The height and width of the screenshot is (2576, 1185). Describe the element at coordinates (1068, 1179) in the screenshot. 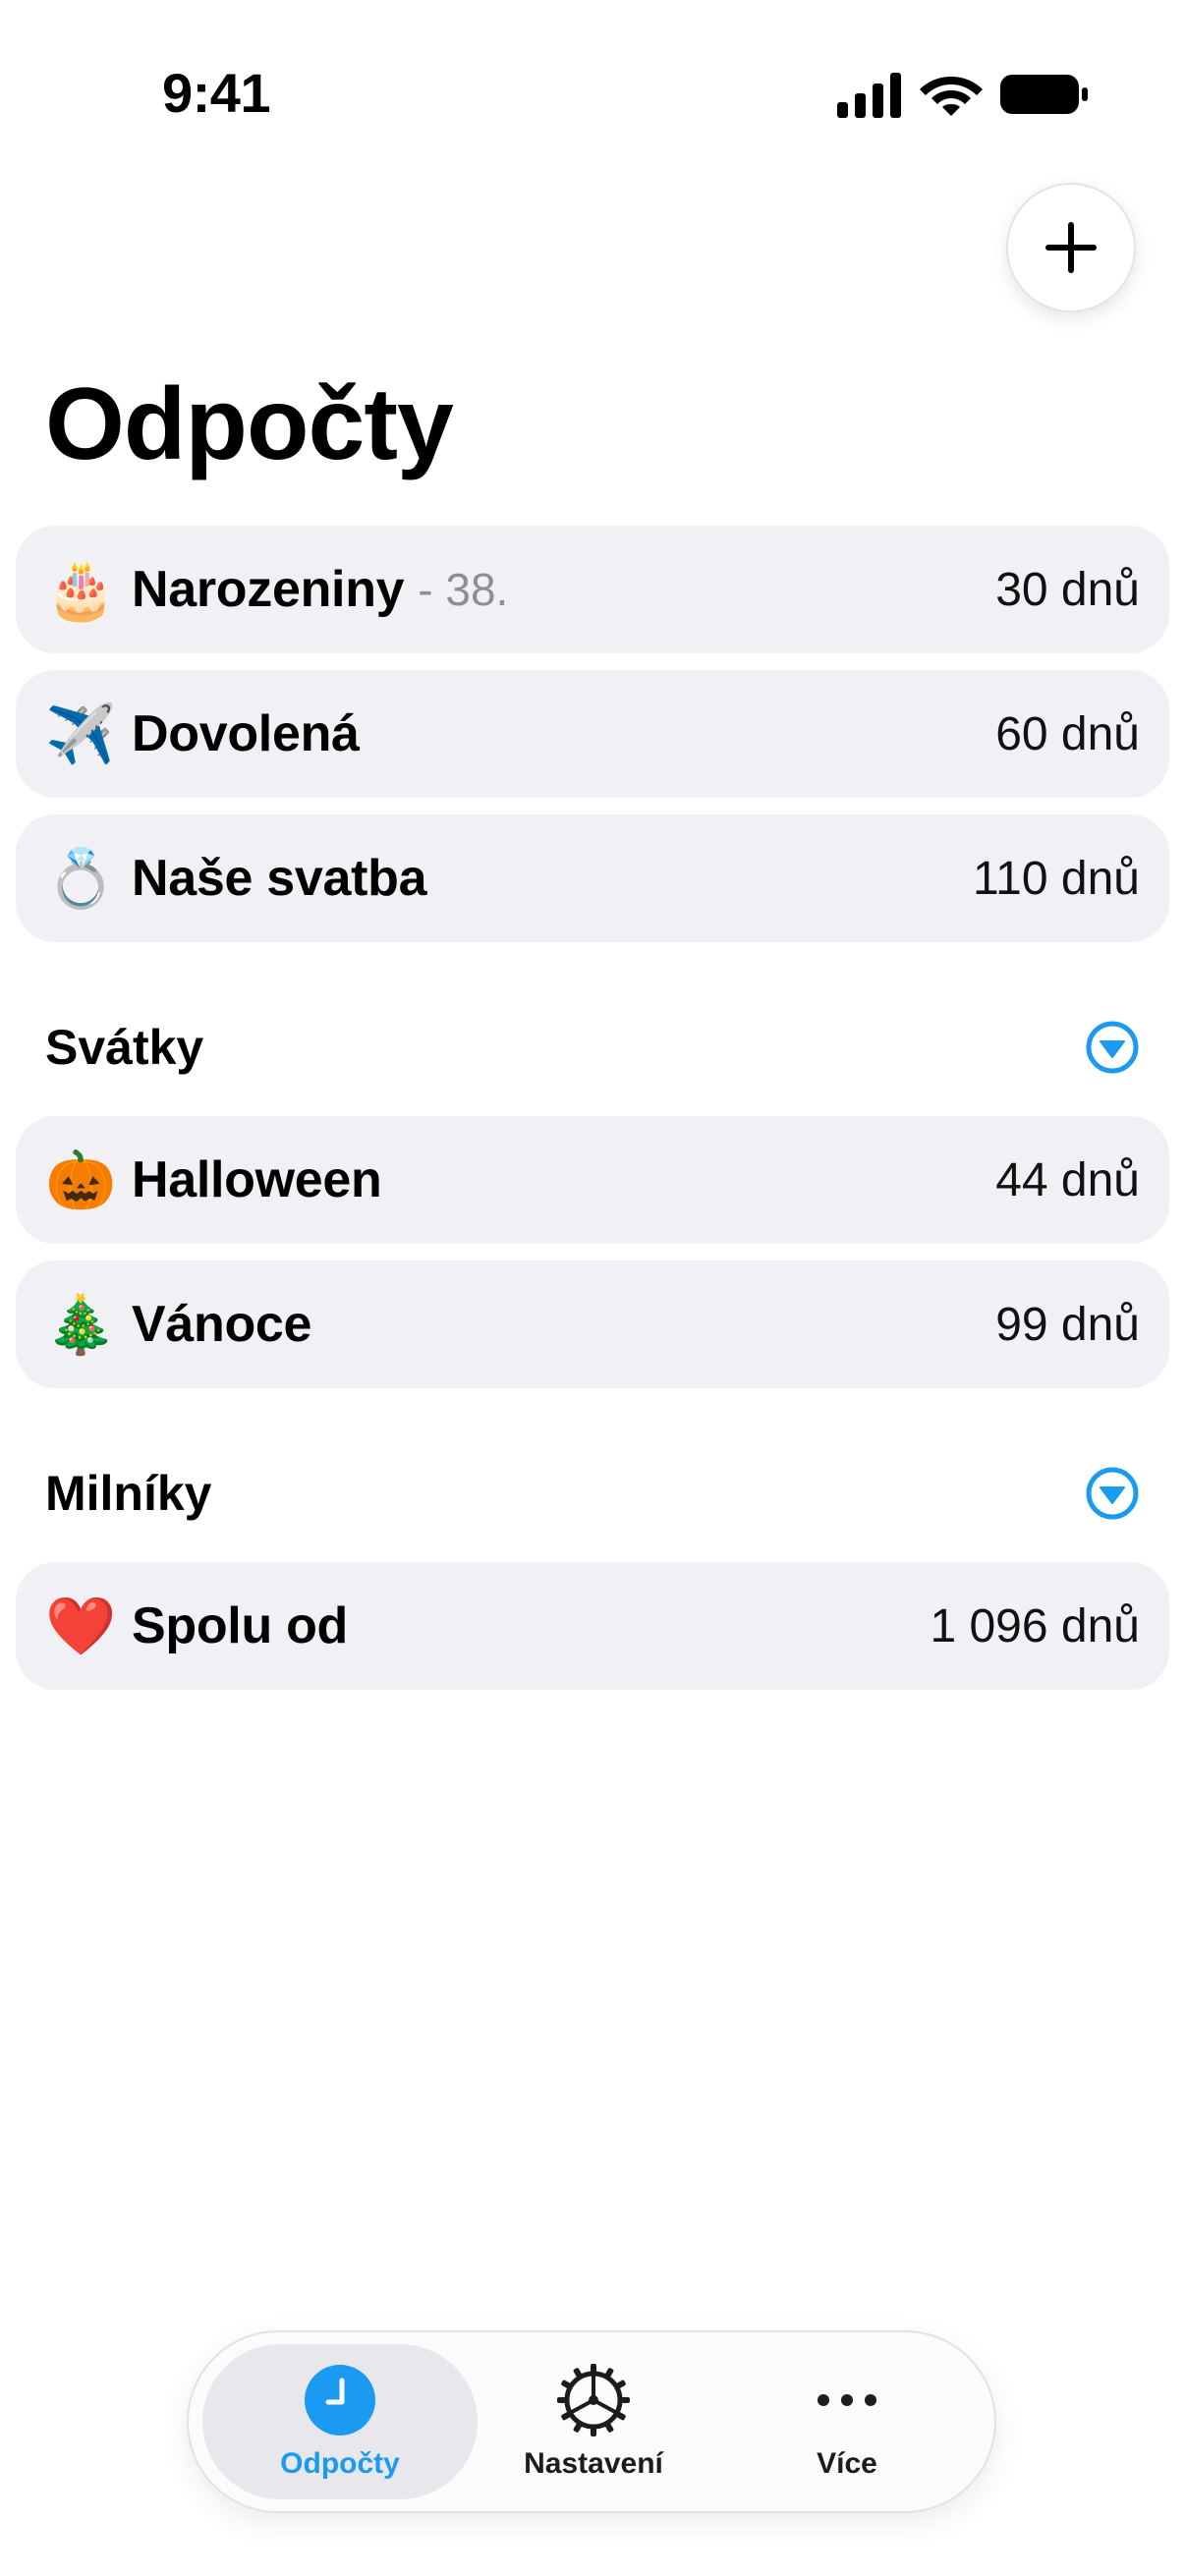

I see `row-days-value: 44 dnů` at that location.